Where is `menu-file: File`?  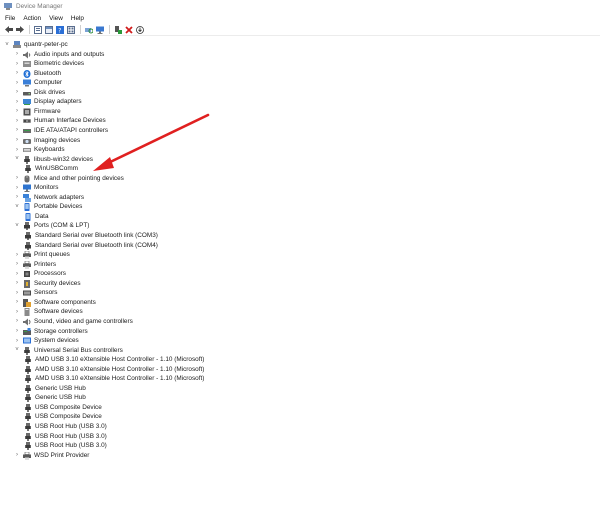 menu-file: File is located at coordinates (10, 18).